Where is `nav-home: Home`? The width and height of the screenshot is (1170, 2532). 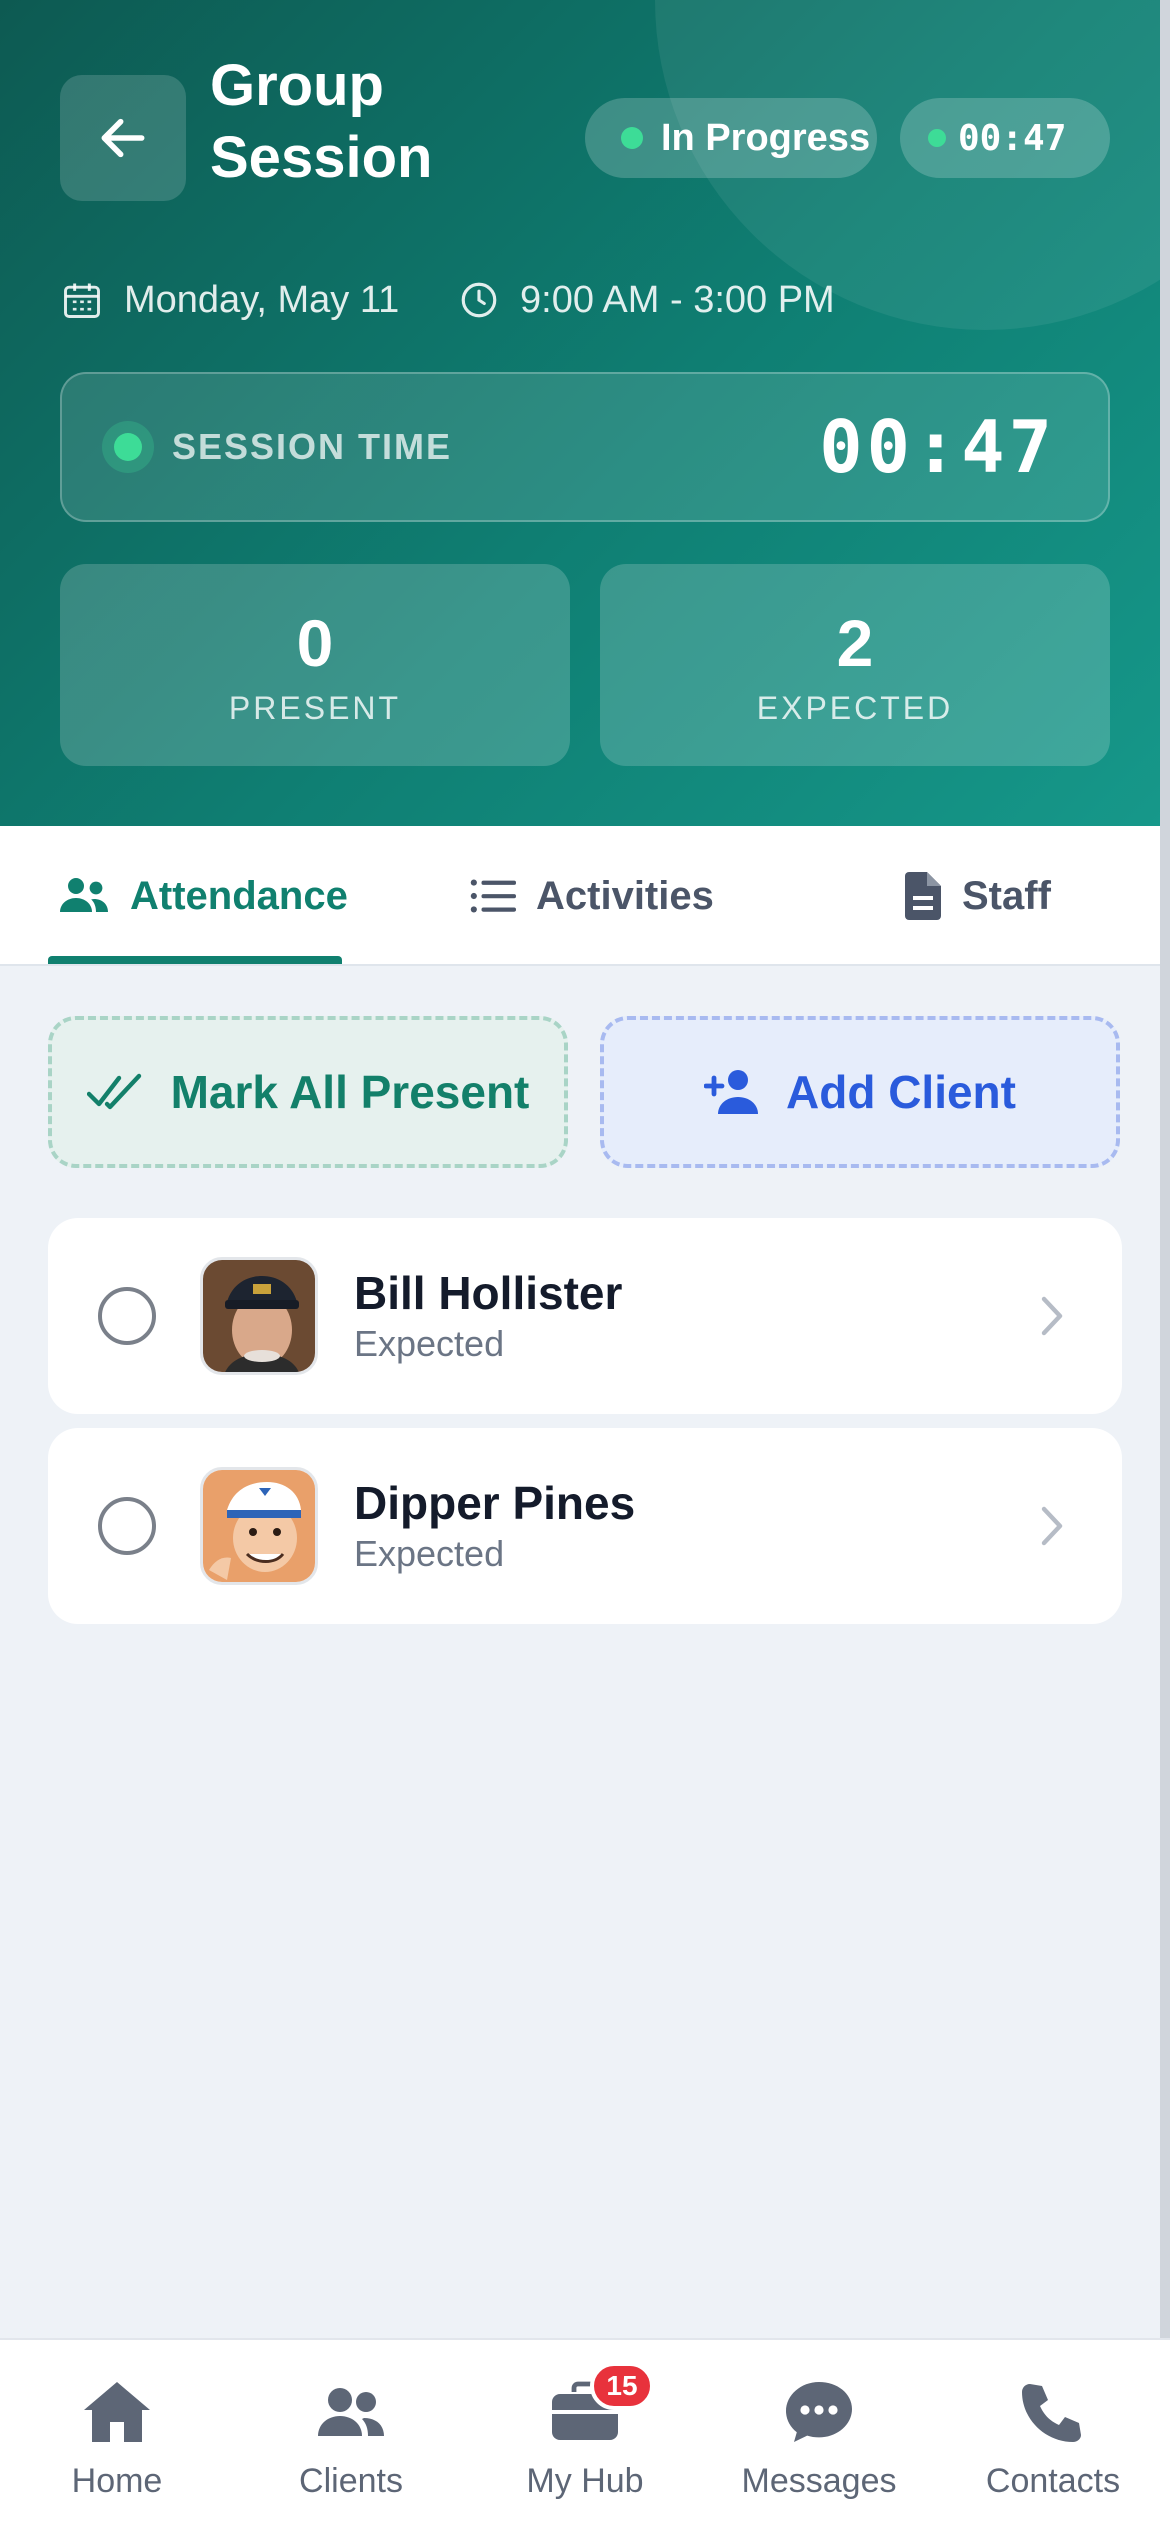
nav-home: Home is located at coordinates (117, 2436).